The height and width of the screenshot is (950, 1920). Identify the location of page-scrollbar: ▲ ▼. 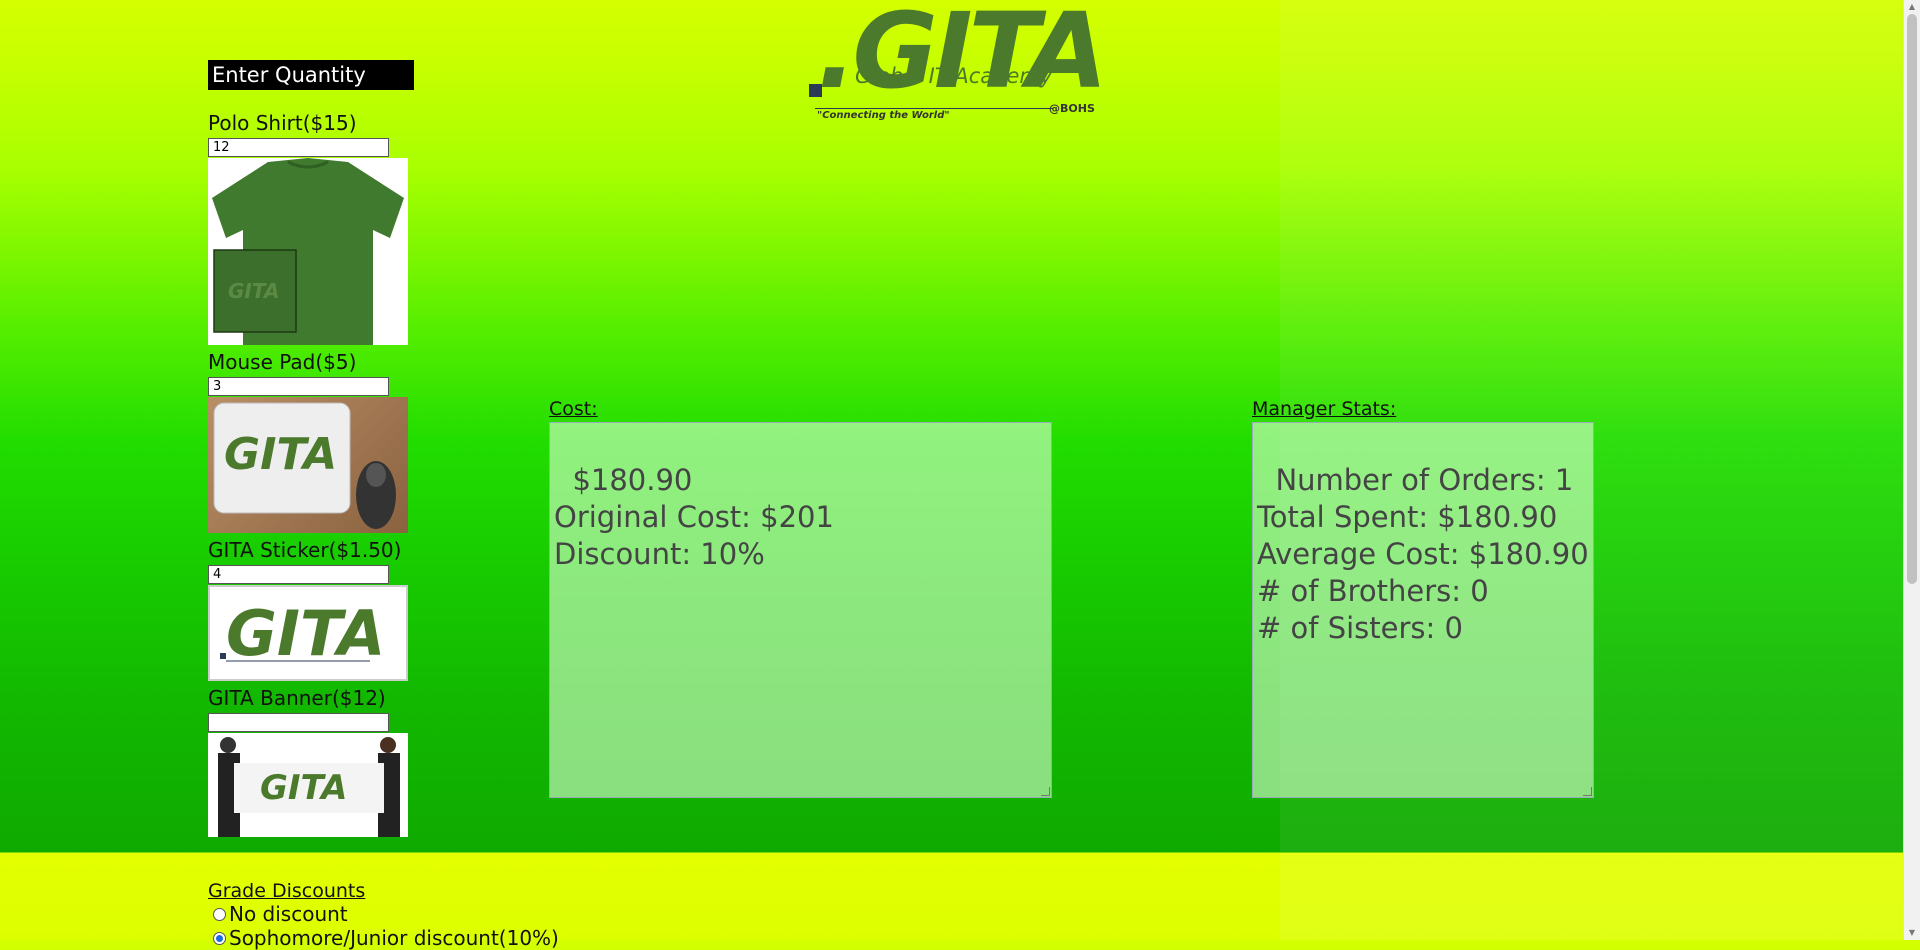
(1911, 470).